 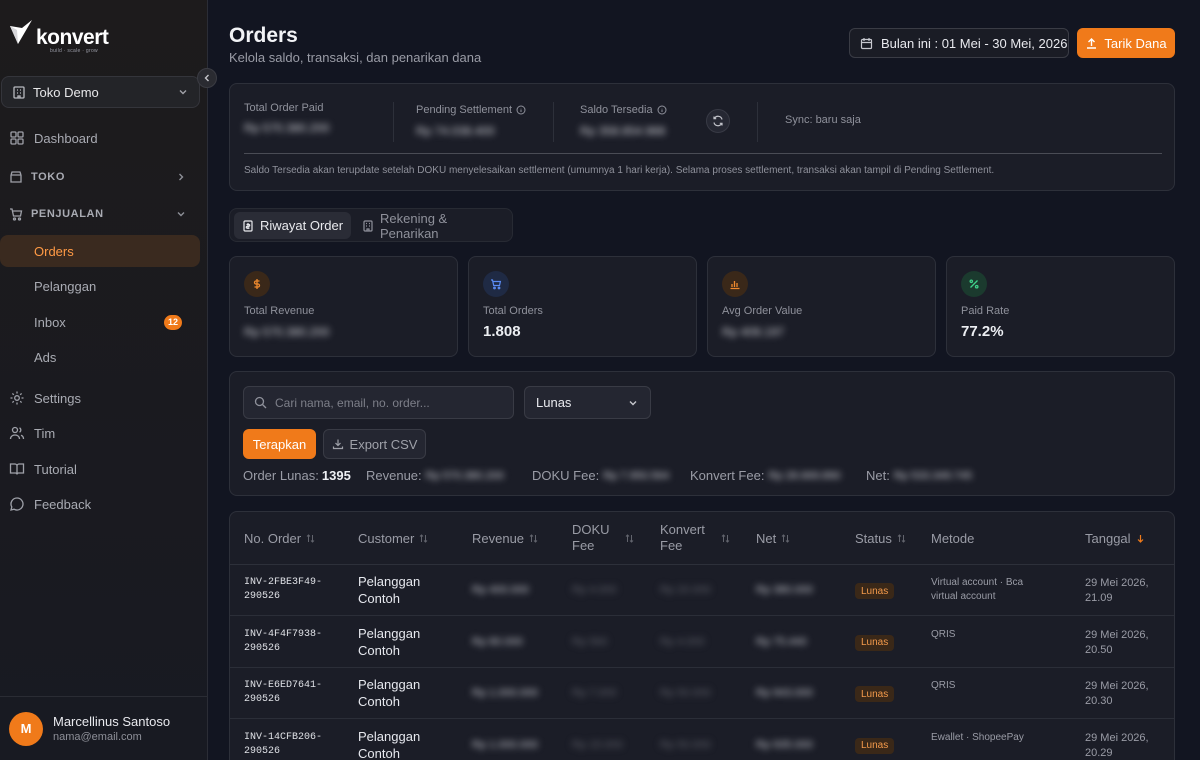 I want to click on nav-settings: Settings, so click(x=100, y=398).